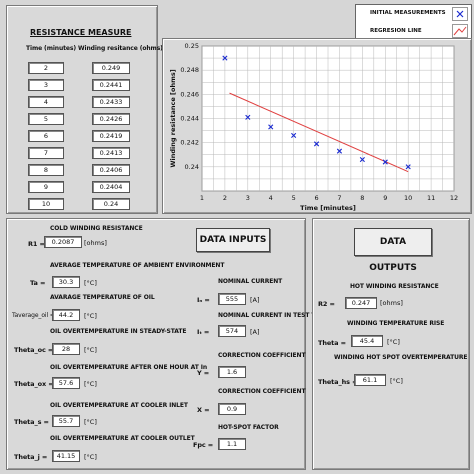  I want to click on time-cell: 9, so click(46, 187).